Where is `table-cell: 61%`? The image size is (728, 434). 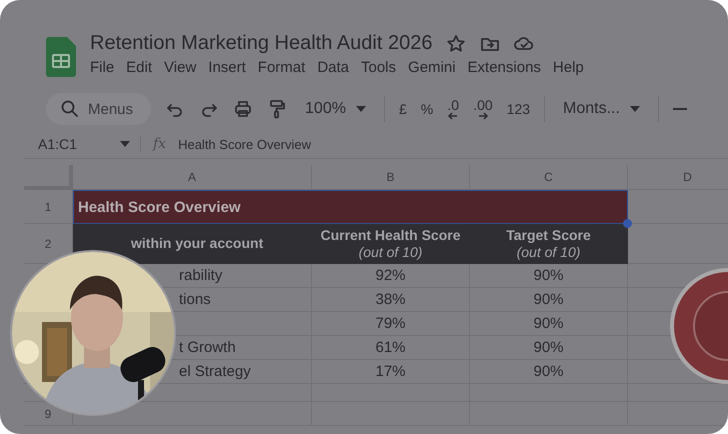
table-cell: 61% is located at coordinates (391, 348).